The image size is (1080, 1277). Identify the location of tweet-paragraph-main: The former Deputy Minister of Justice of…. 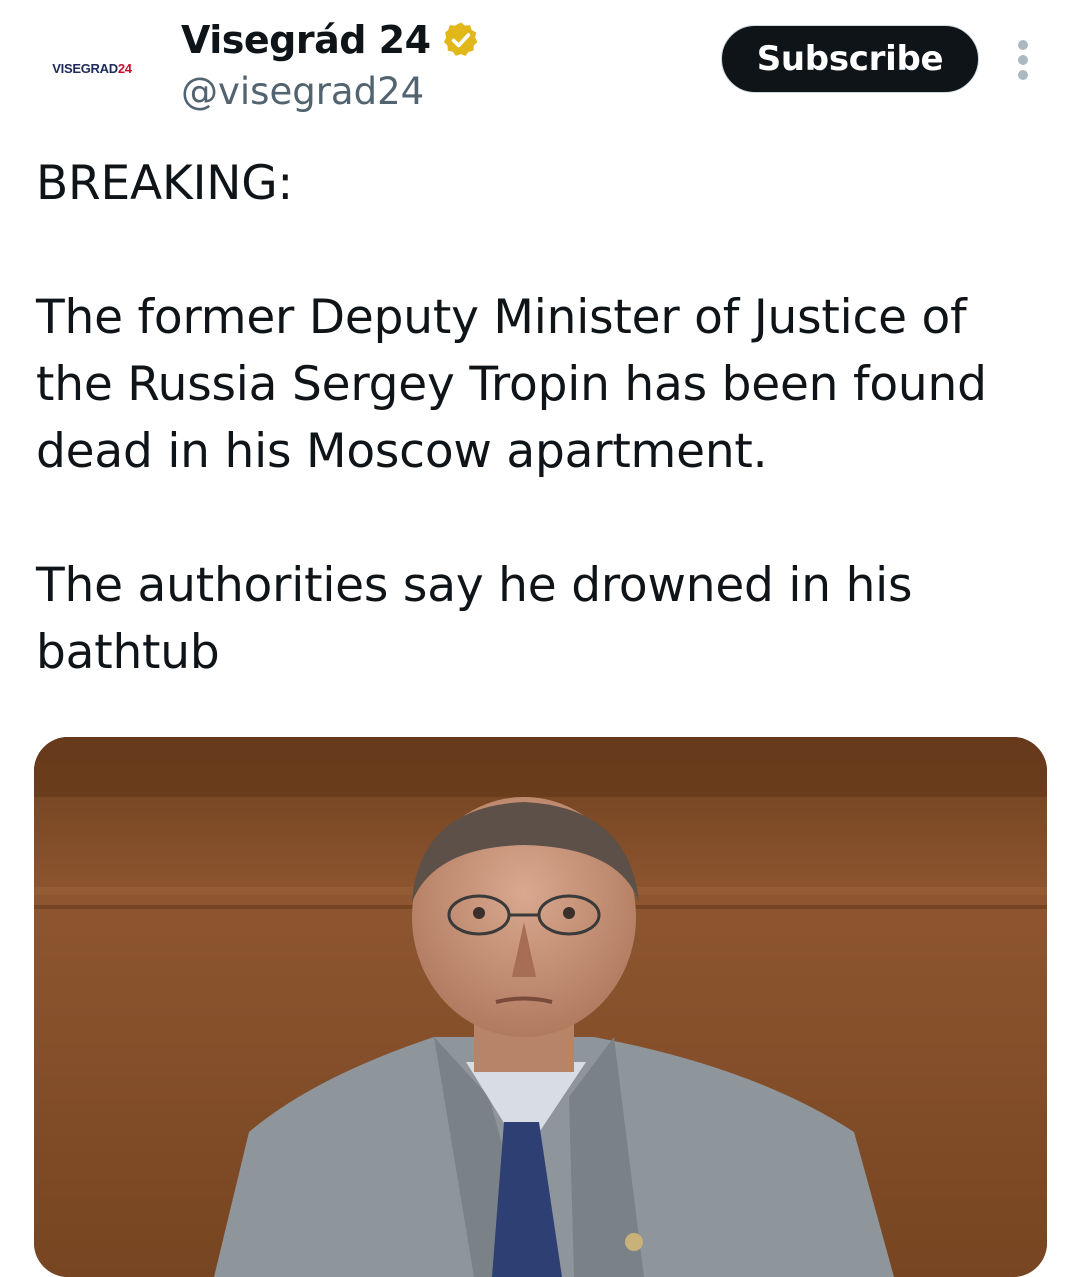
(511, 384).